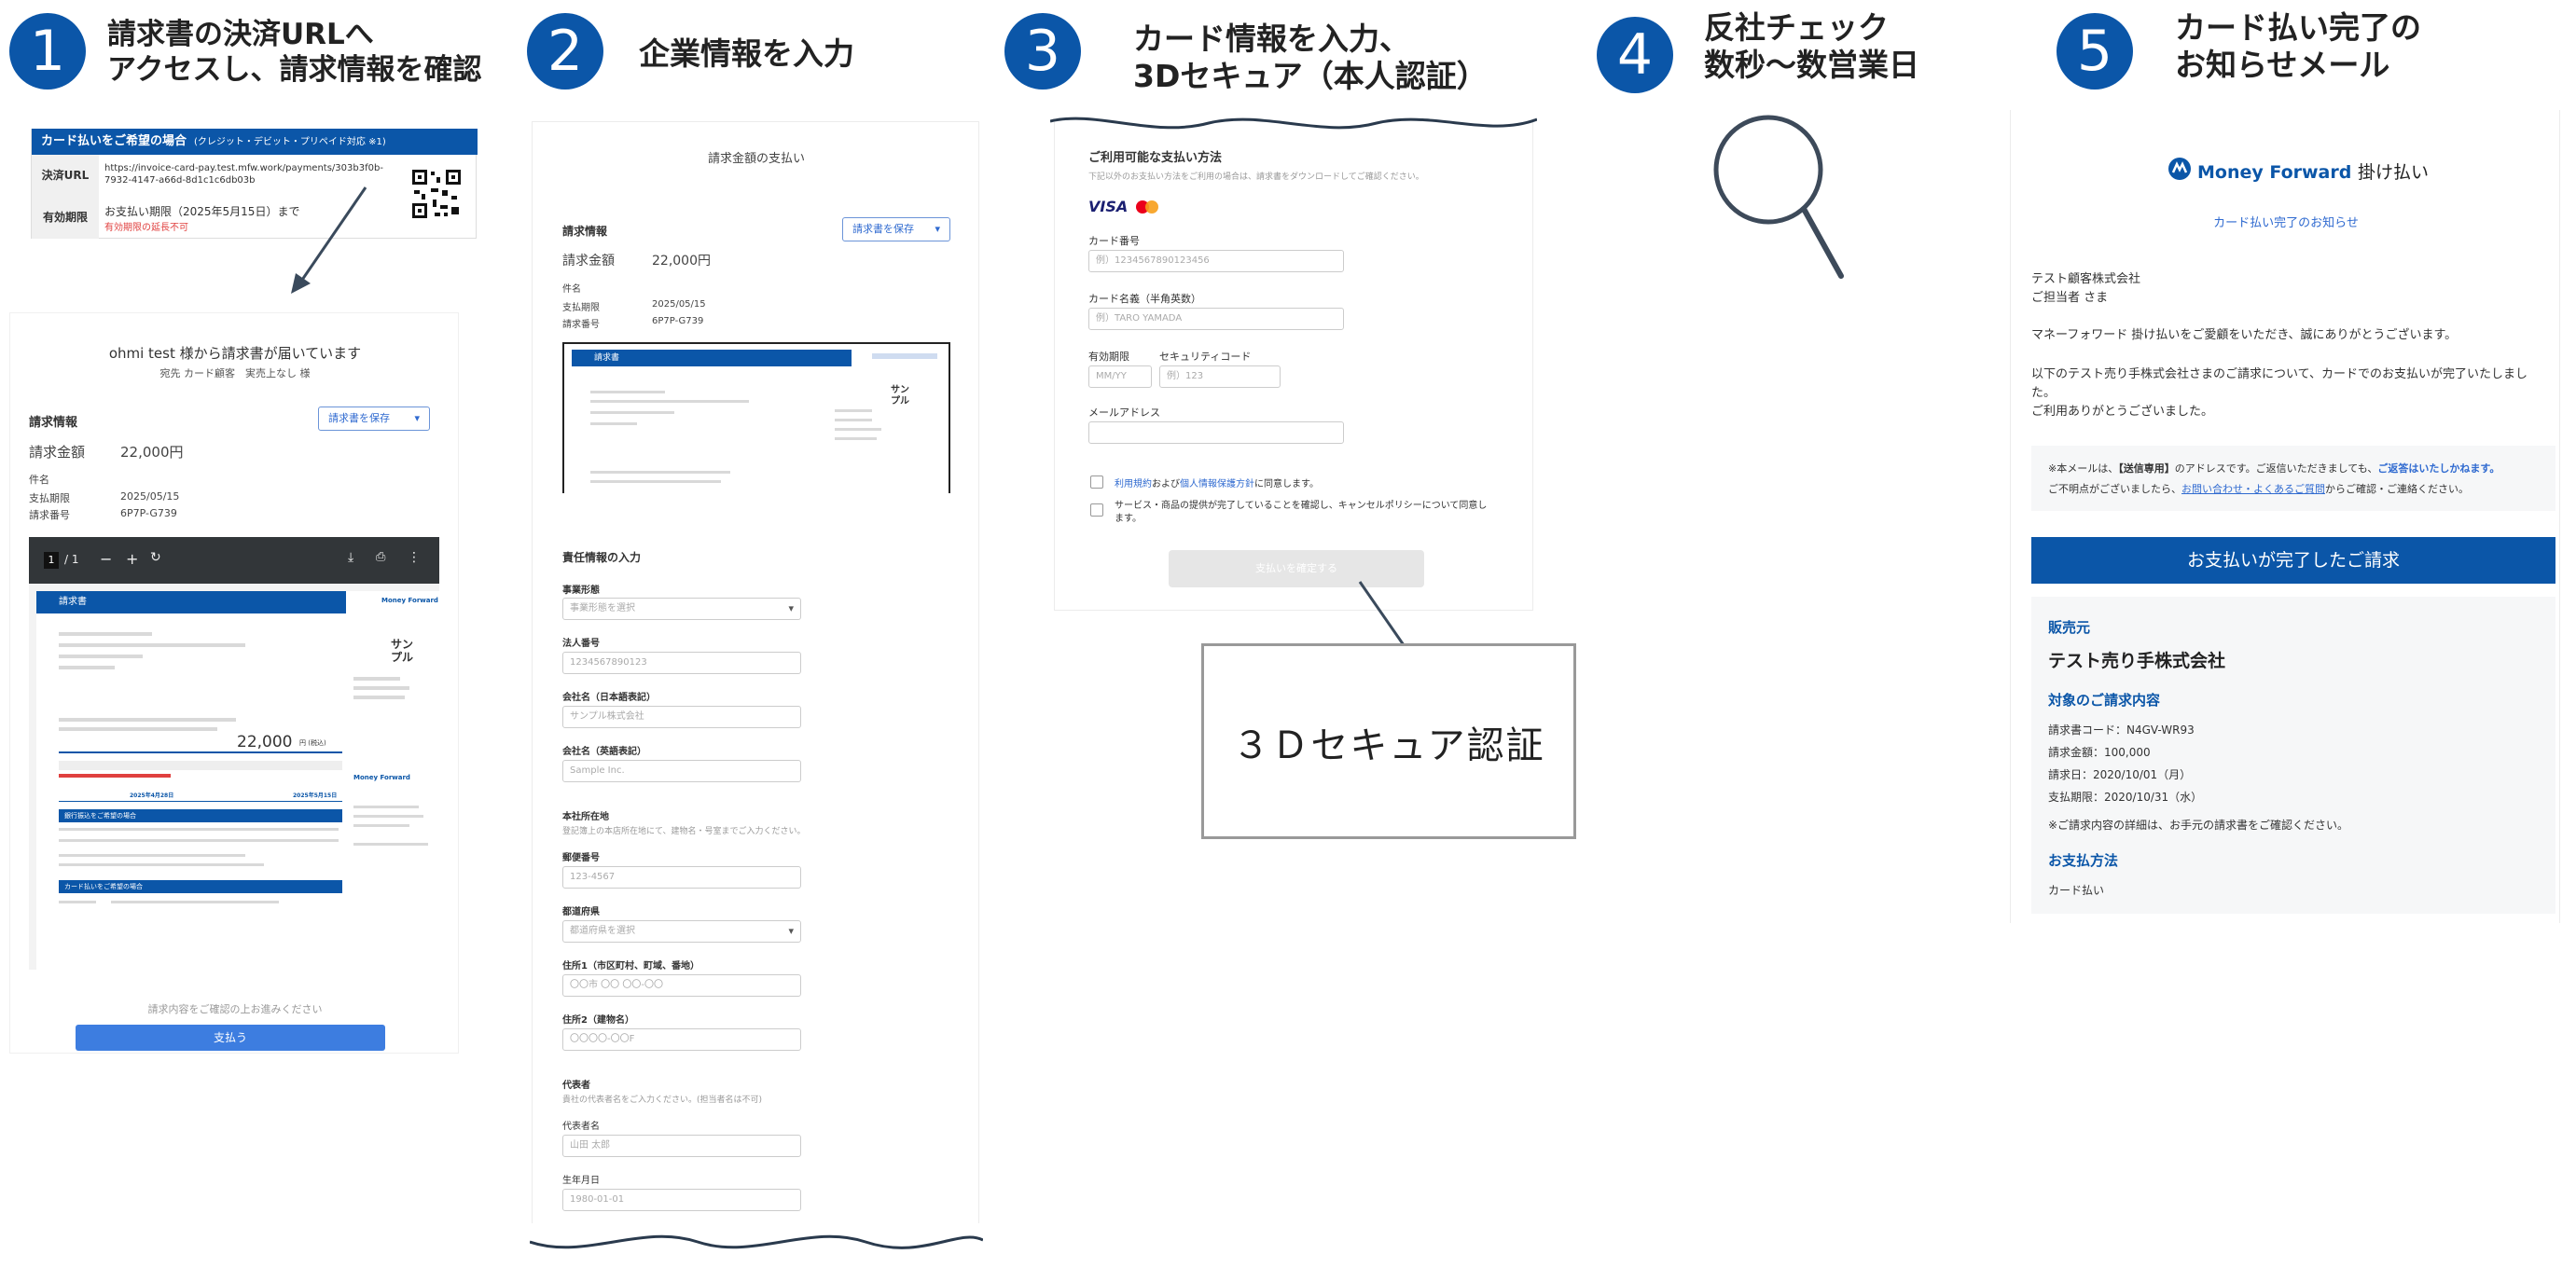  What do you see at coordinates (2122, 412) in the screenshot?
I see `body-text-3: ご利用ありがとうございました。` at bounding box center [2122, 412].